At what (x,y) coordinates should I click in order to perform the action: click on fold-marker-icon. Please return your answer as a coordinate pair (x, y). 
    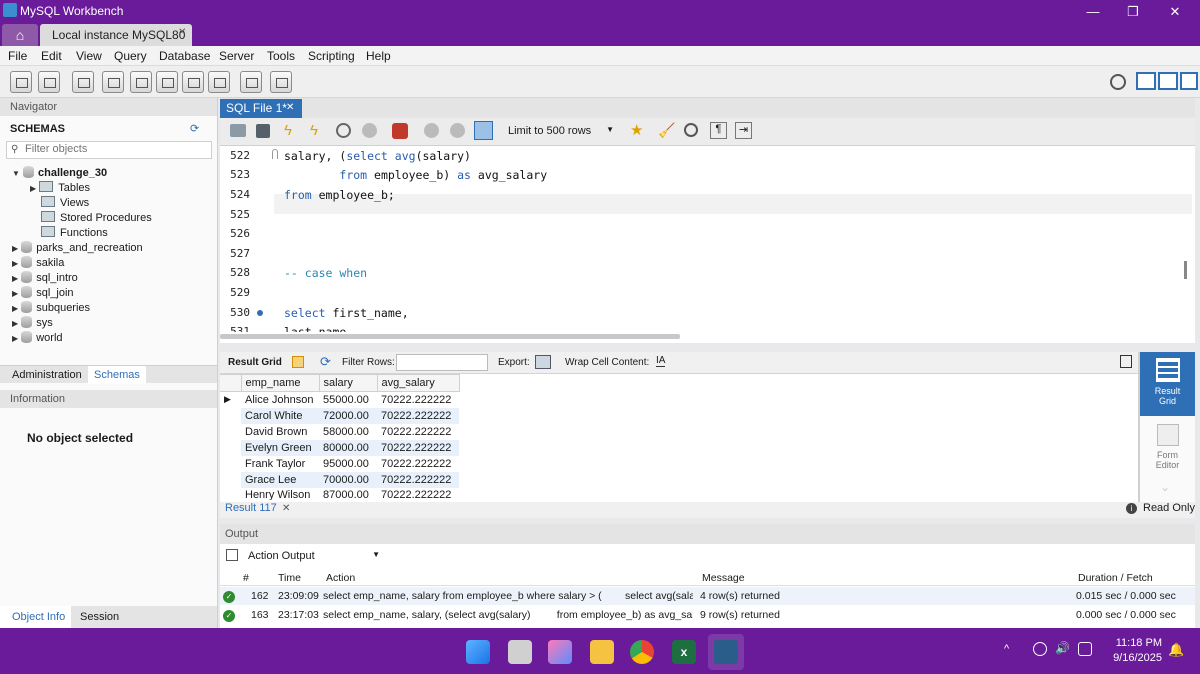
    Looking at the image, I should click on (275, 154).